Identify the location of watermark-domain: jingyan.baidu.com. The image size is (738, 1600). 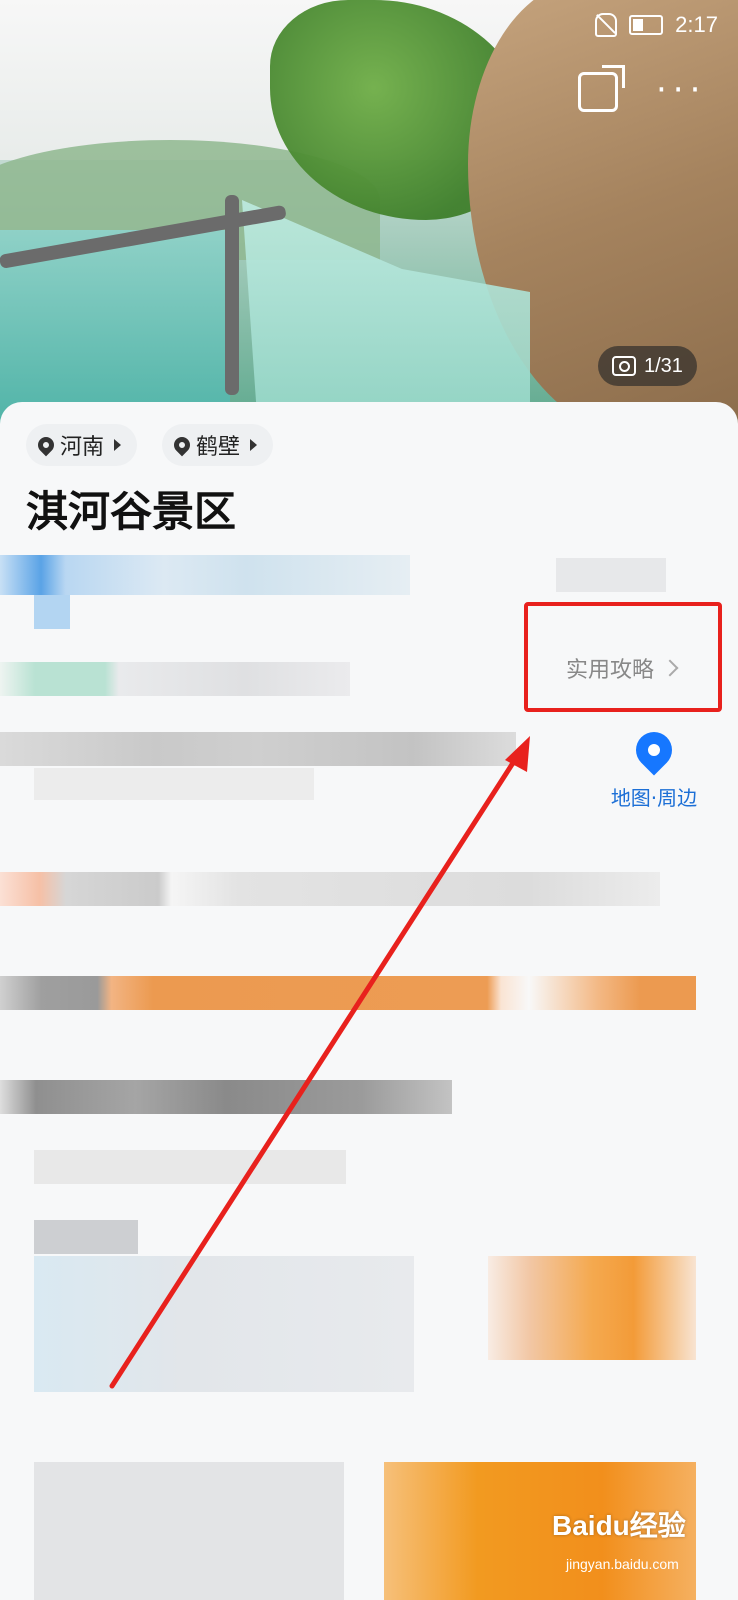
(622, 1564).